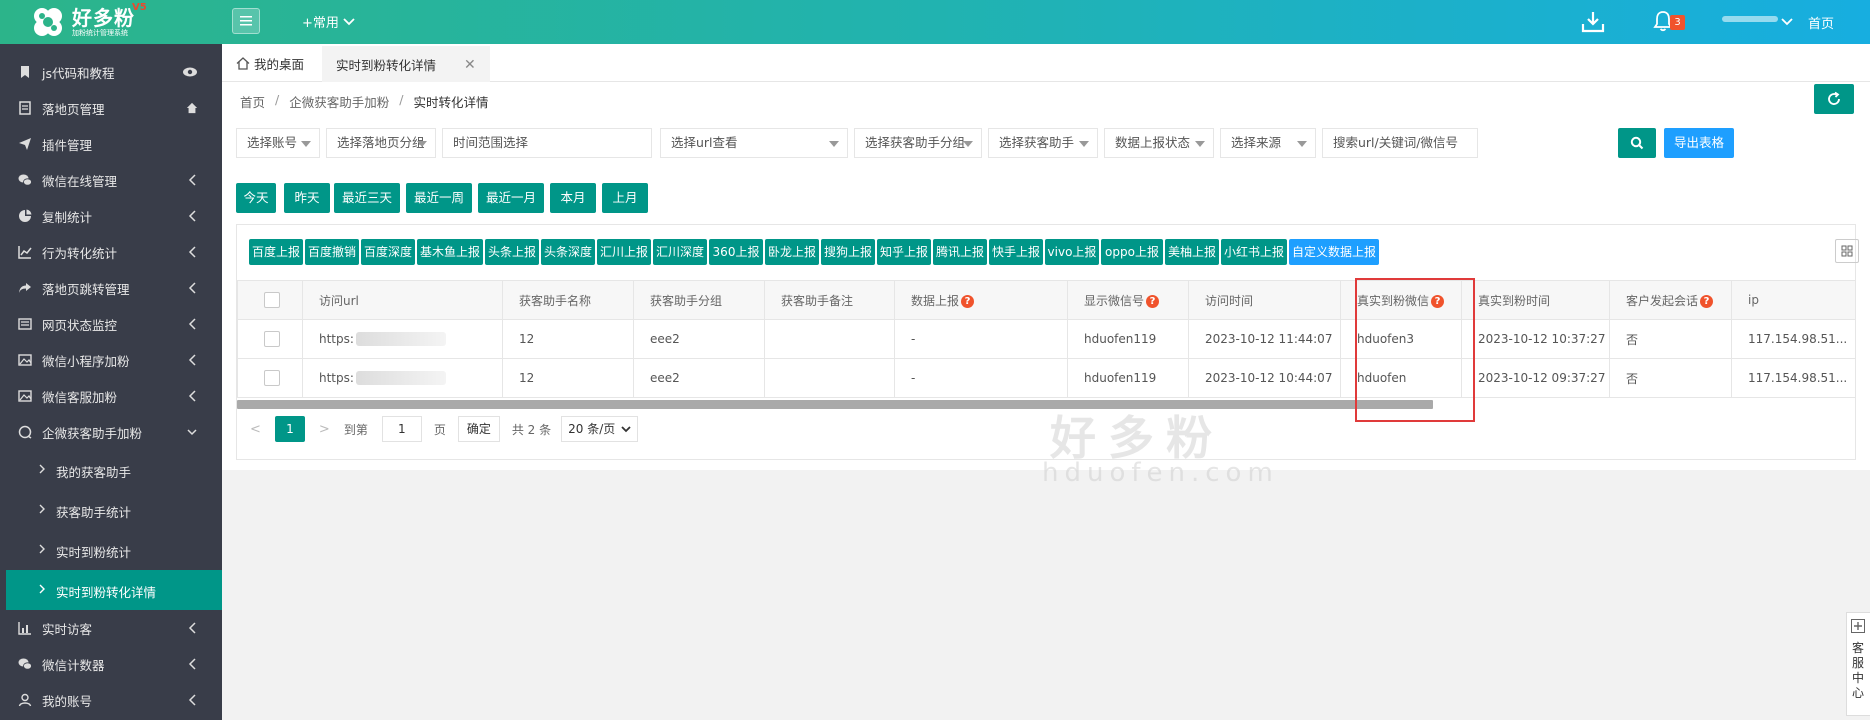  I want to click on select-all-checkbox, so click(270, 300).